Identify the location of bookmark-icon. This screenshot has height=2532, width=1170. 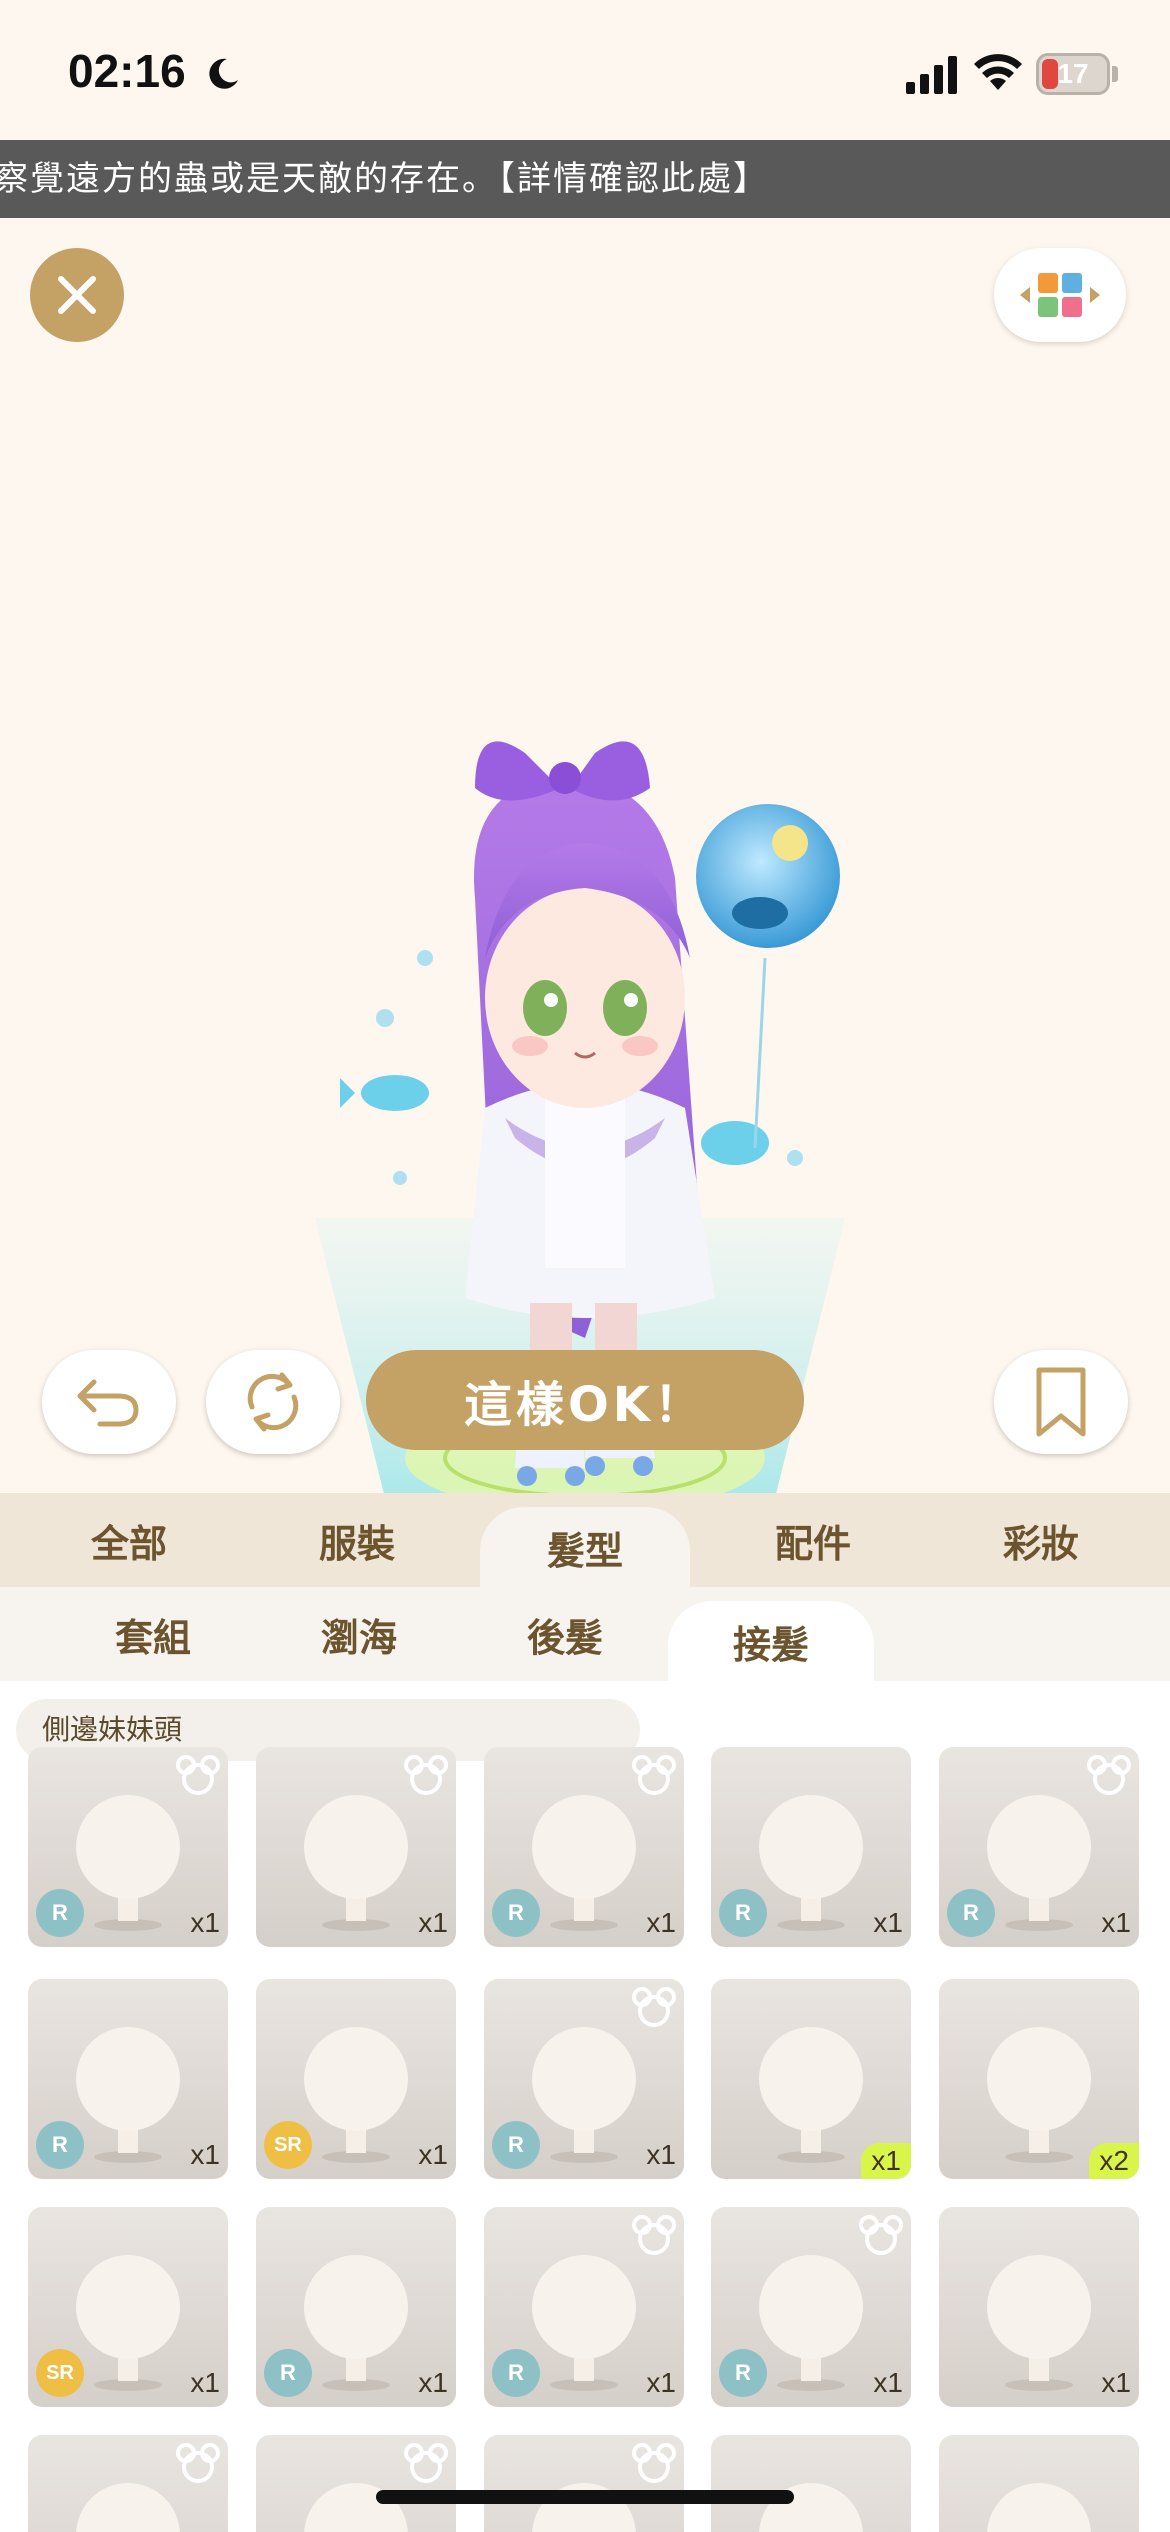
(1061, 1402).